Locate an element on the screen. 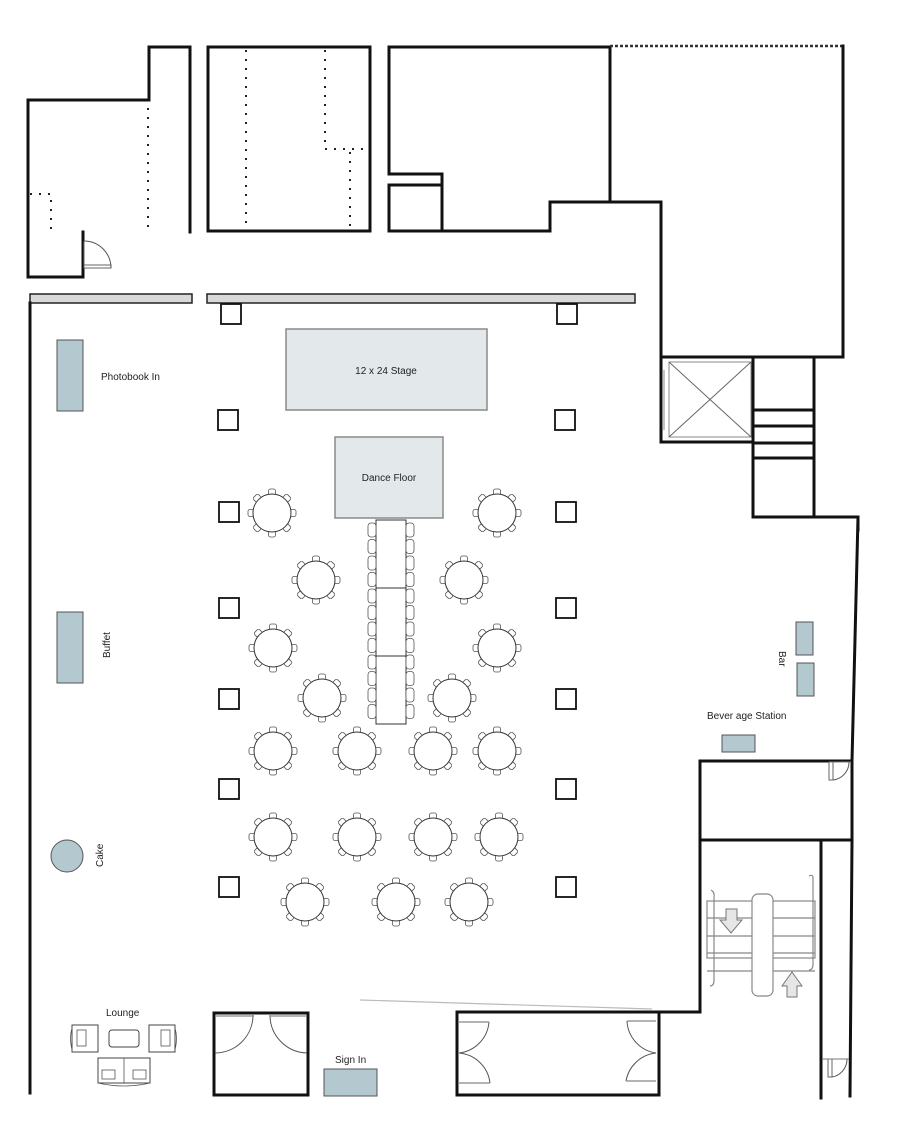  dance-floor-label: Dance Floor is located at coordinates (389, 478).